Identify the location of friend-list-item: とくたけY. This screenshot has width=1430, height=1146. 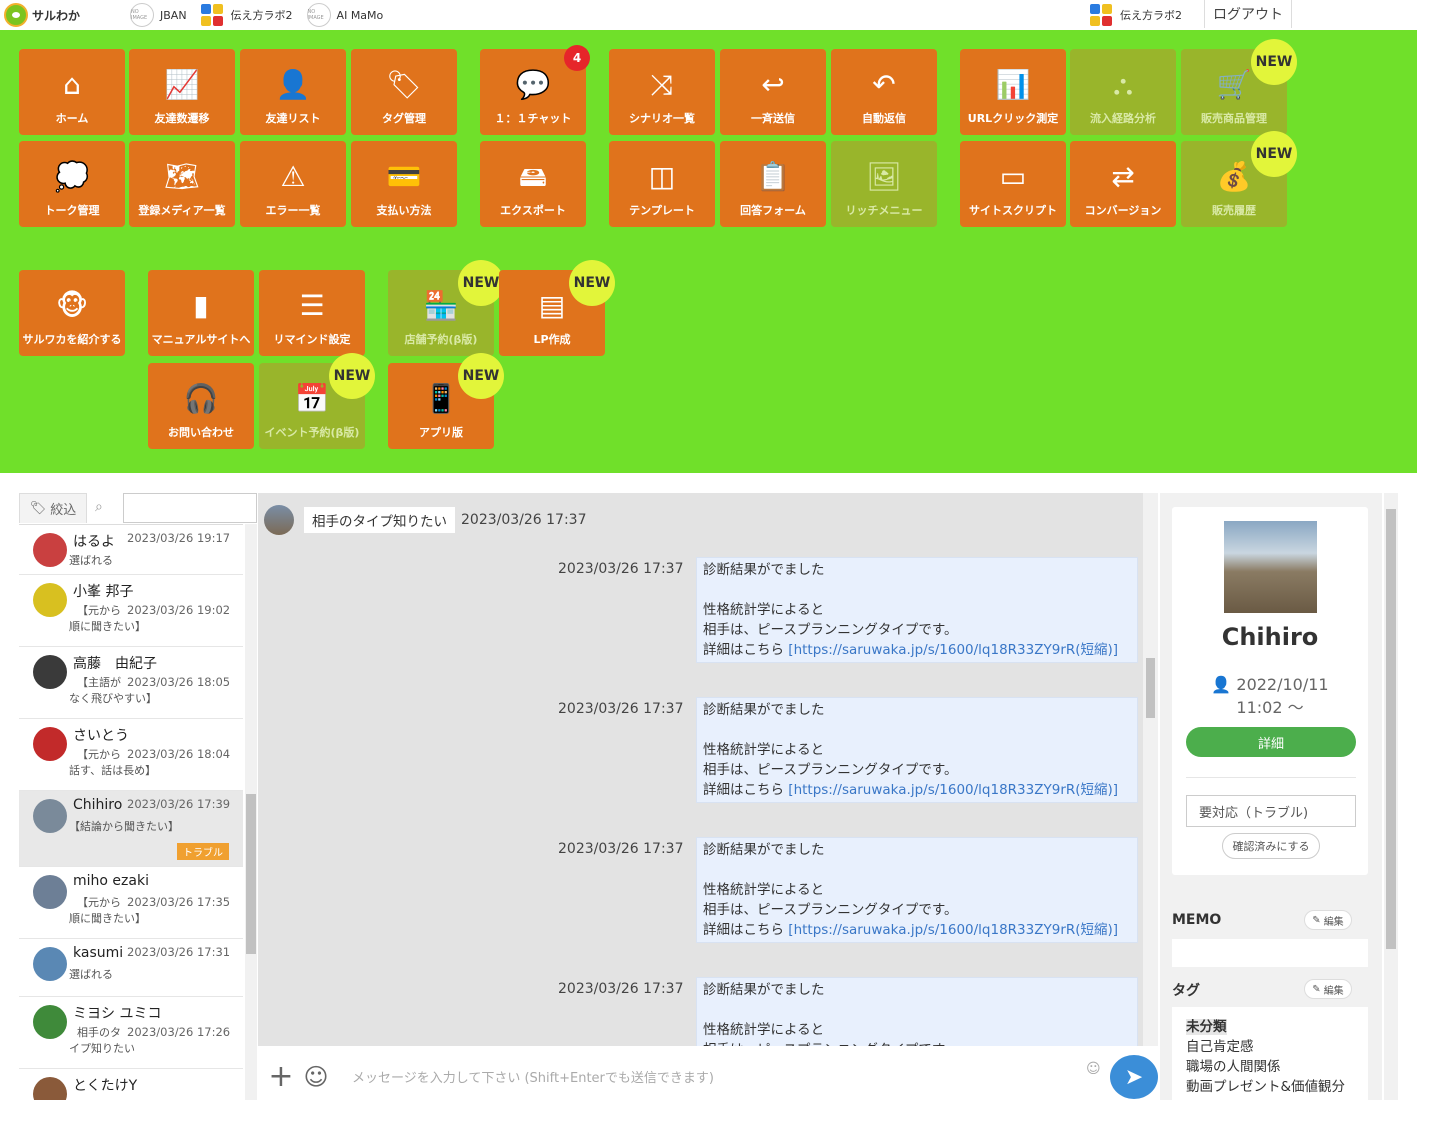
(131, 1084).